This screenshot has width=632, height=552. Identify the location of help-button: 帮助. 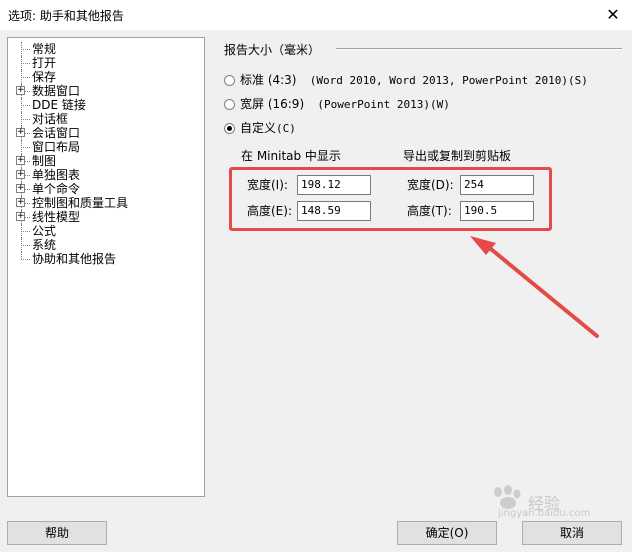
(57, 533).